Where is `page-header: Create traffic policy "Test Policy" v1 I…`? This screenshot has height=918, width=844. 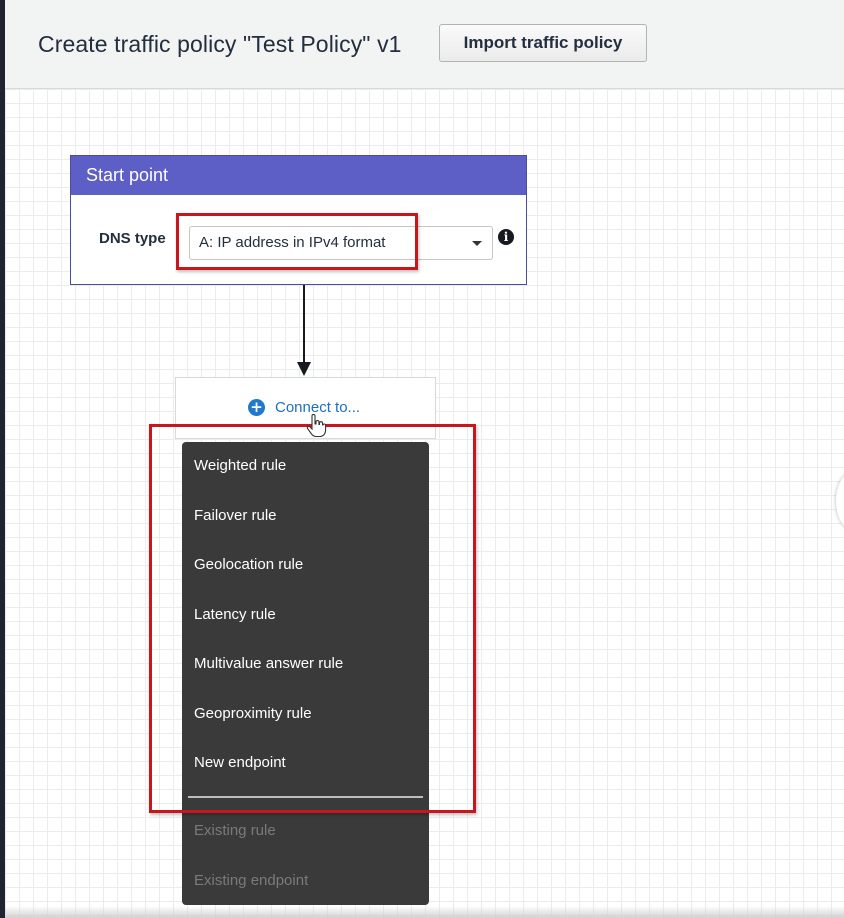
page-header: Create traffic policy "Test Policy" v1 I… is located at coordinates (424, 44).